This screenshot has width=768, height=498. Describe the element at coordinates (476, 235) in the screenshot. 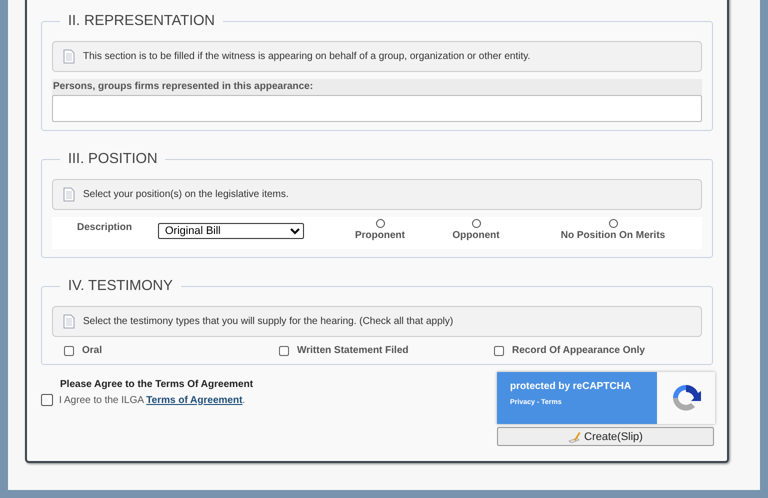

I see `radio-label: Opponent` at that location.